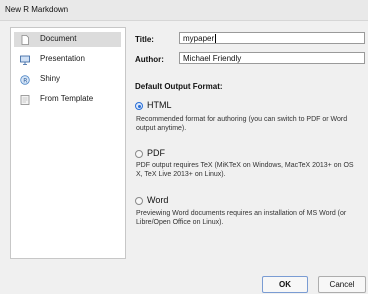  Describe the element at coordinates (67, 79) in the screenshot. I see `sidebar-item-shiny: R Shiny` at that location.